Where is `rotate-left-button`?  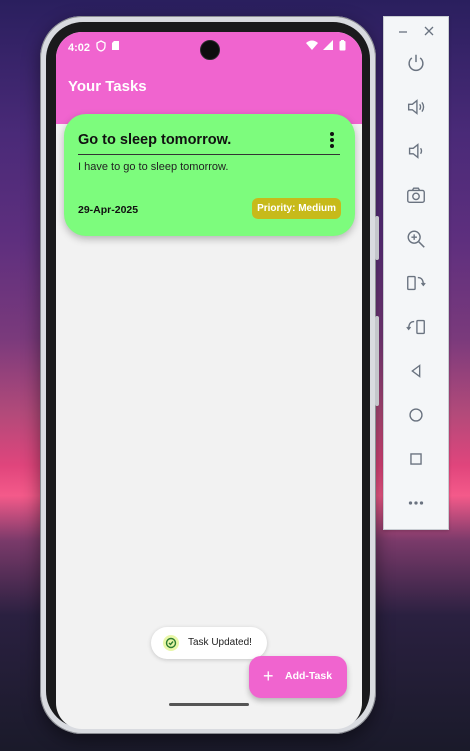
rotate-left-button is located at coordinates (416, 283).